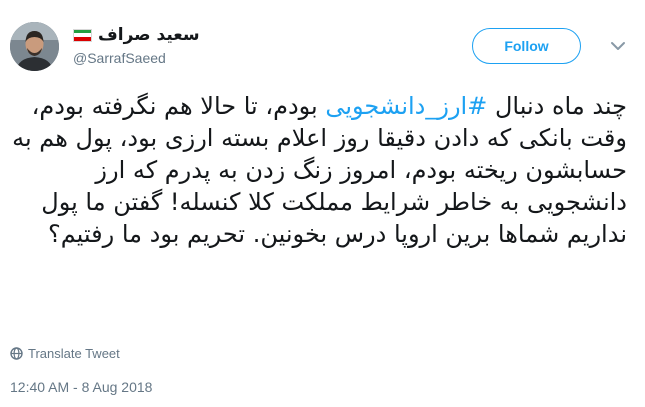 This screenshot has width=645, height=407. Describe the element at coordinates (557, 106) in the screenshot. I see `tweet-text-prefix: چند ماه دنبال` at that location.